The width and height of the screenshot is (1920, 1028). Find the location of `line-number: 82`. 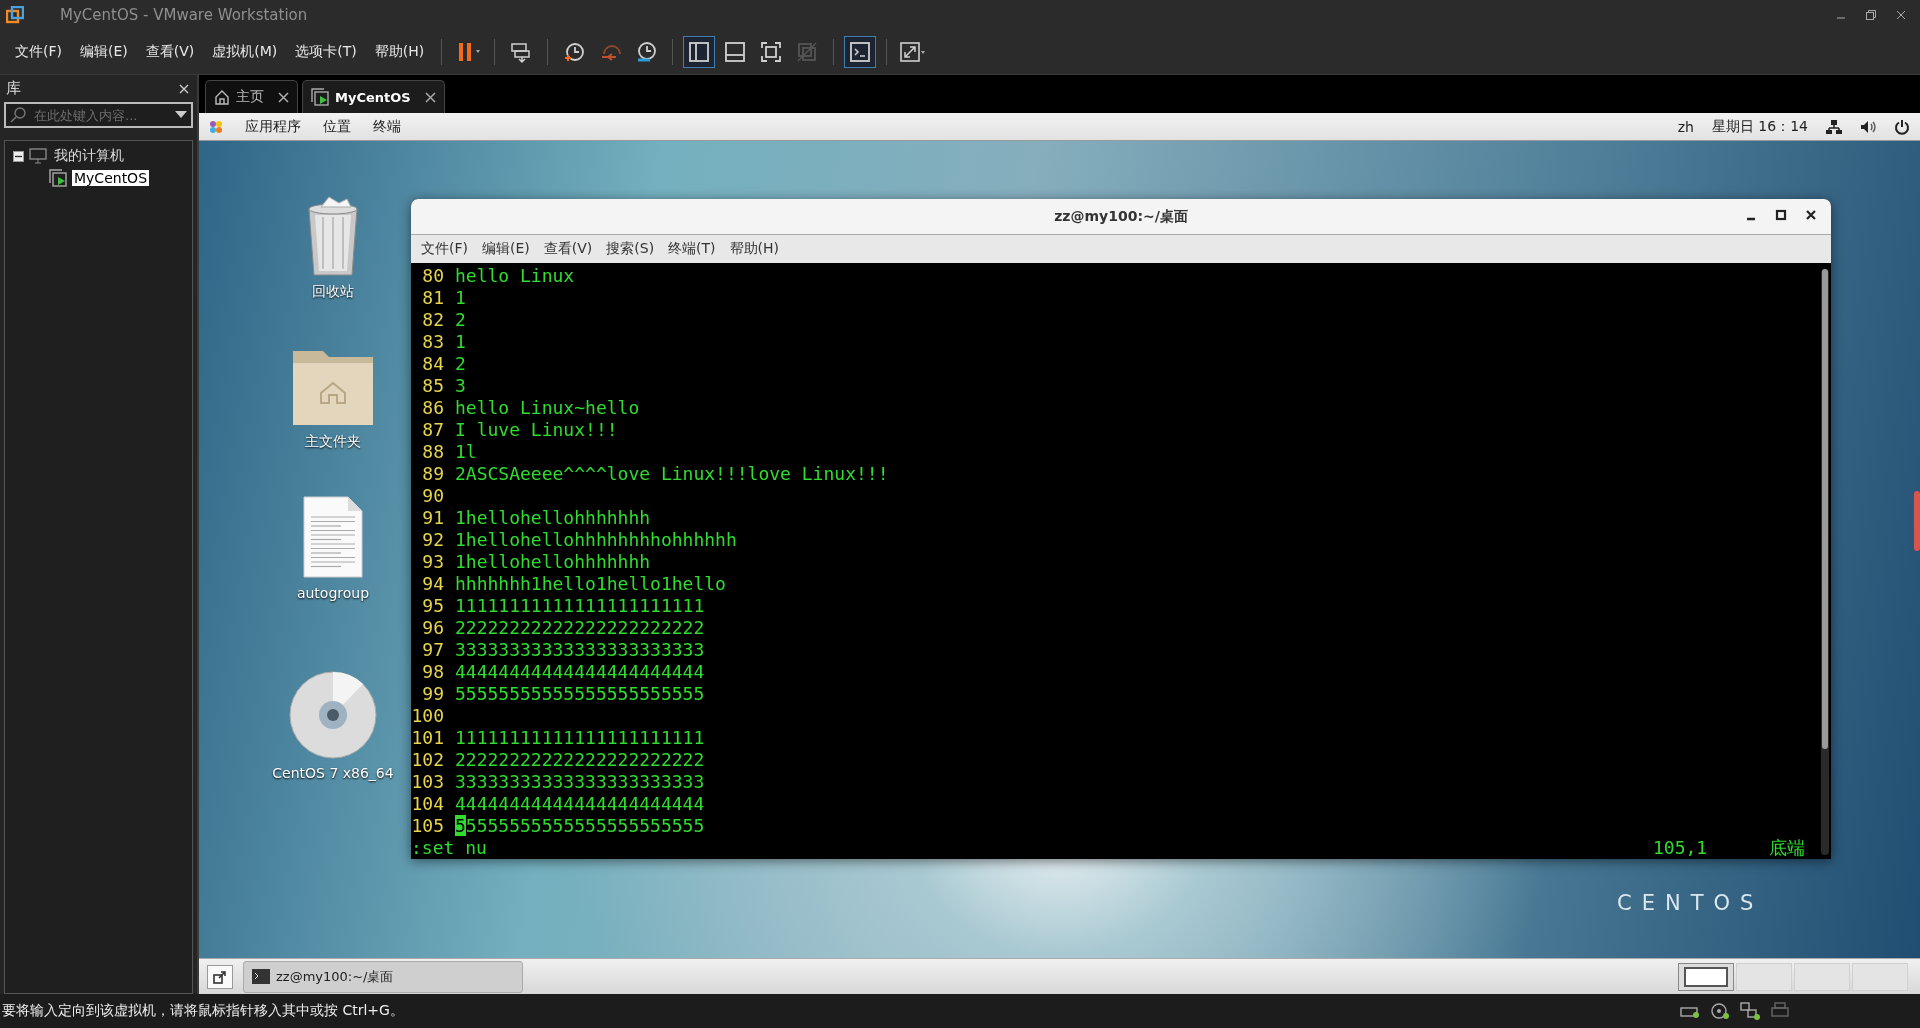

line-number: 82 is located at coordinates (432, 320).